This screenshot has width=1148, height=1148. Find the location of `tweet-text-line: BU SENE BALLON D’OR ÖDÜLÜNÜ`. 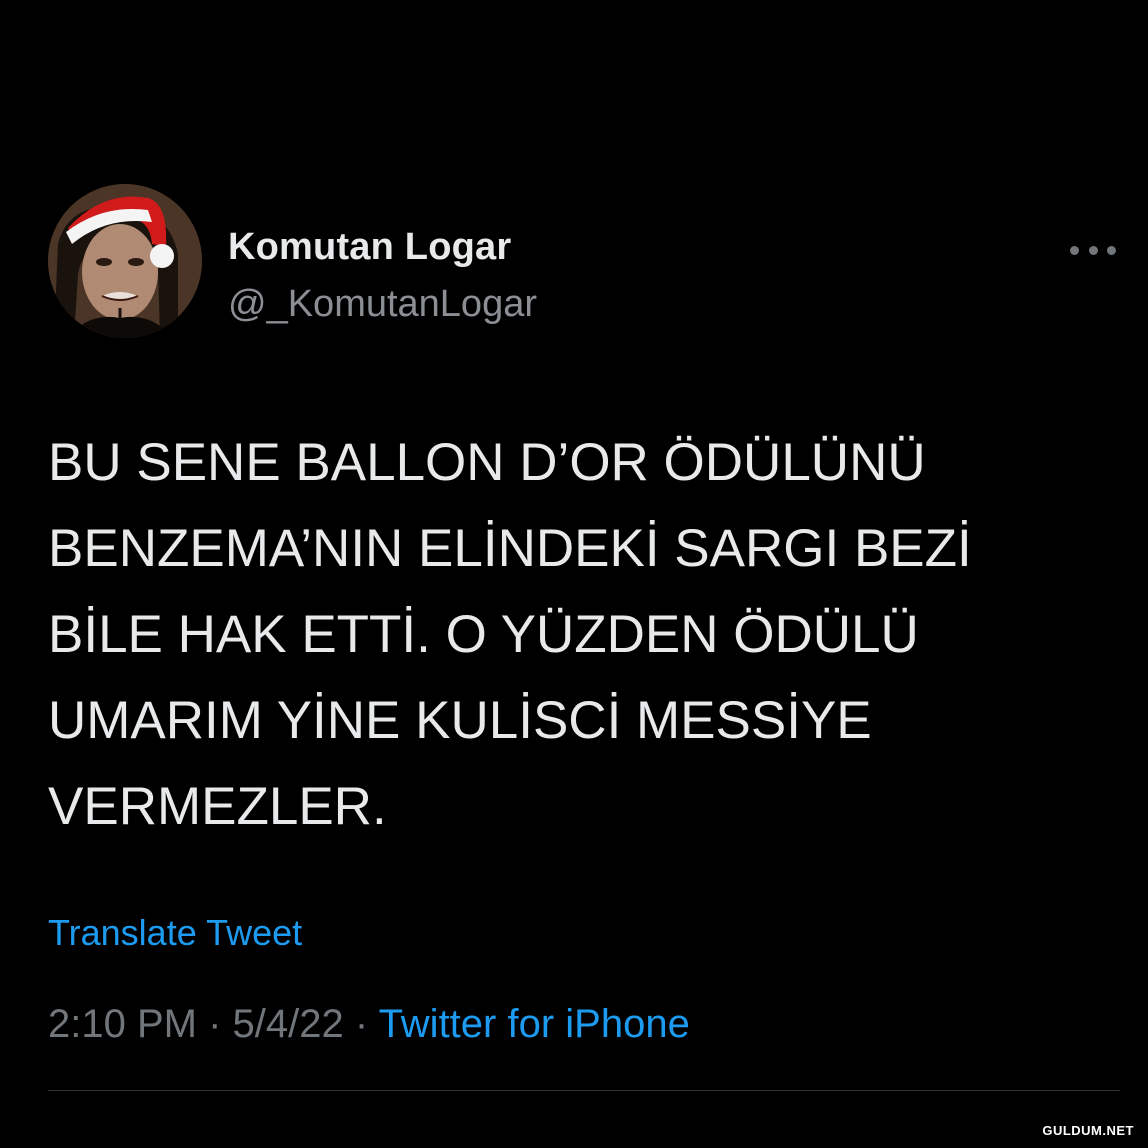

tweet-text-line: BU SENE BALLON D’OR ÖDÜLÜNÜ is located at coordinates (487, 462).